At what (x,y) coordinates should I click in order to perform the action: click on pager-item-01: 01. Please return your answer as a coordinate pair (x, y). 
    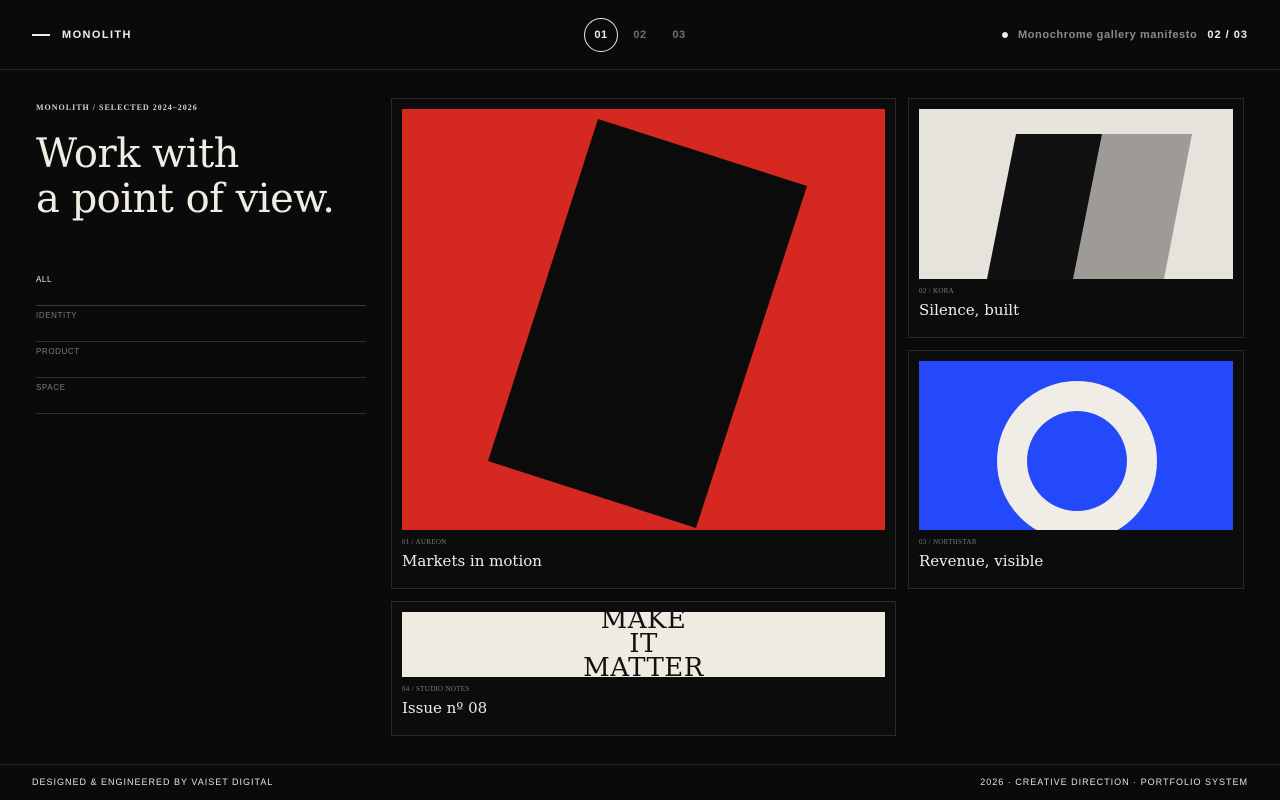
    Looking at the image, I should click on (601, 35).